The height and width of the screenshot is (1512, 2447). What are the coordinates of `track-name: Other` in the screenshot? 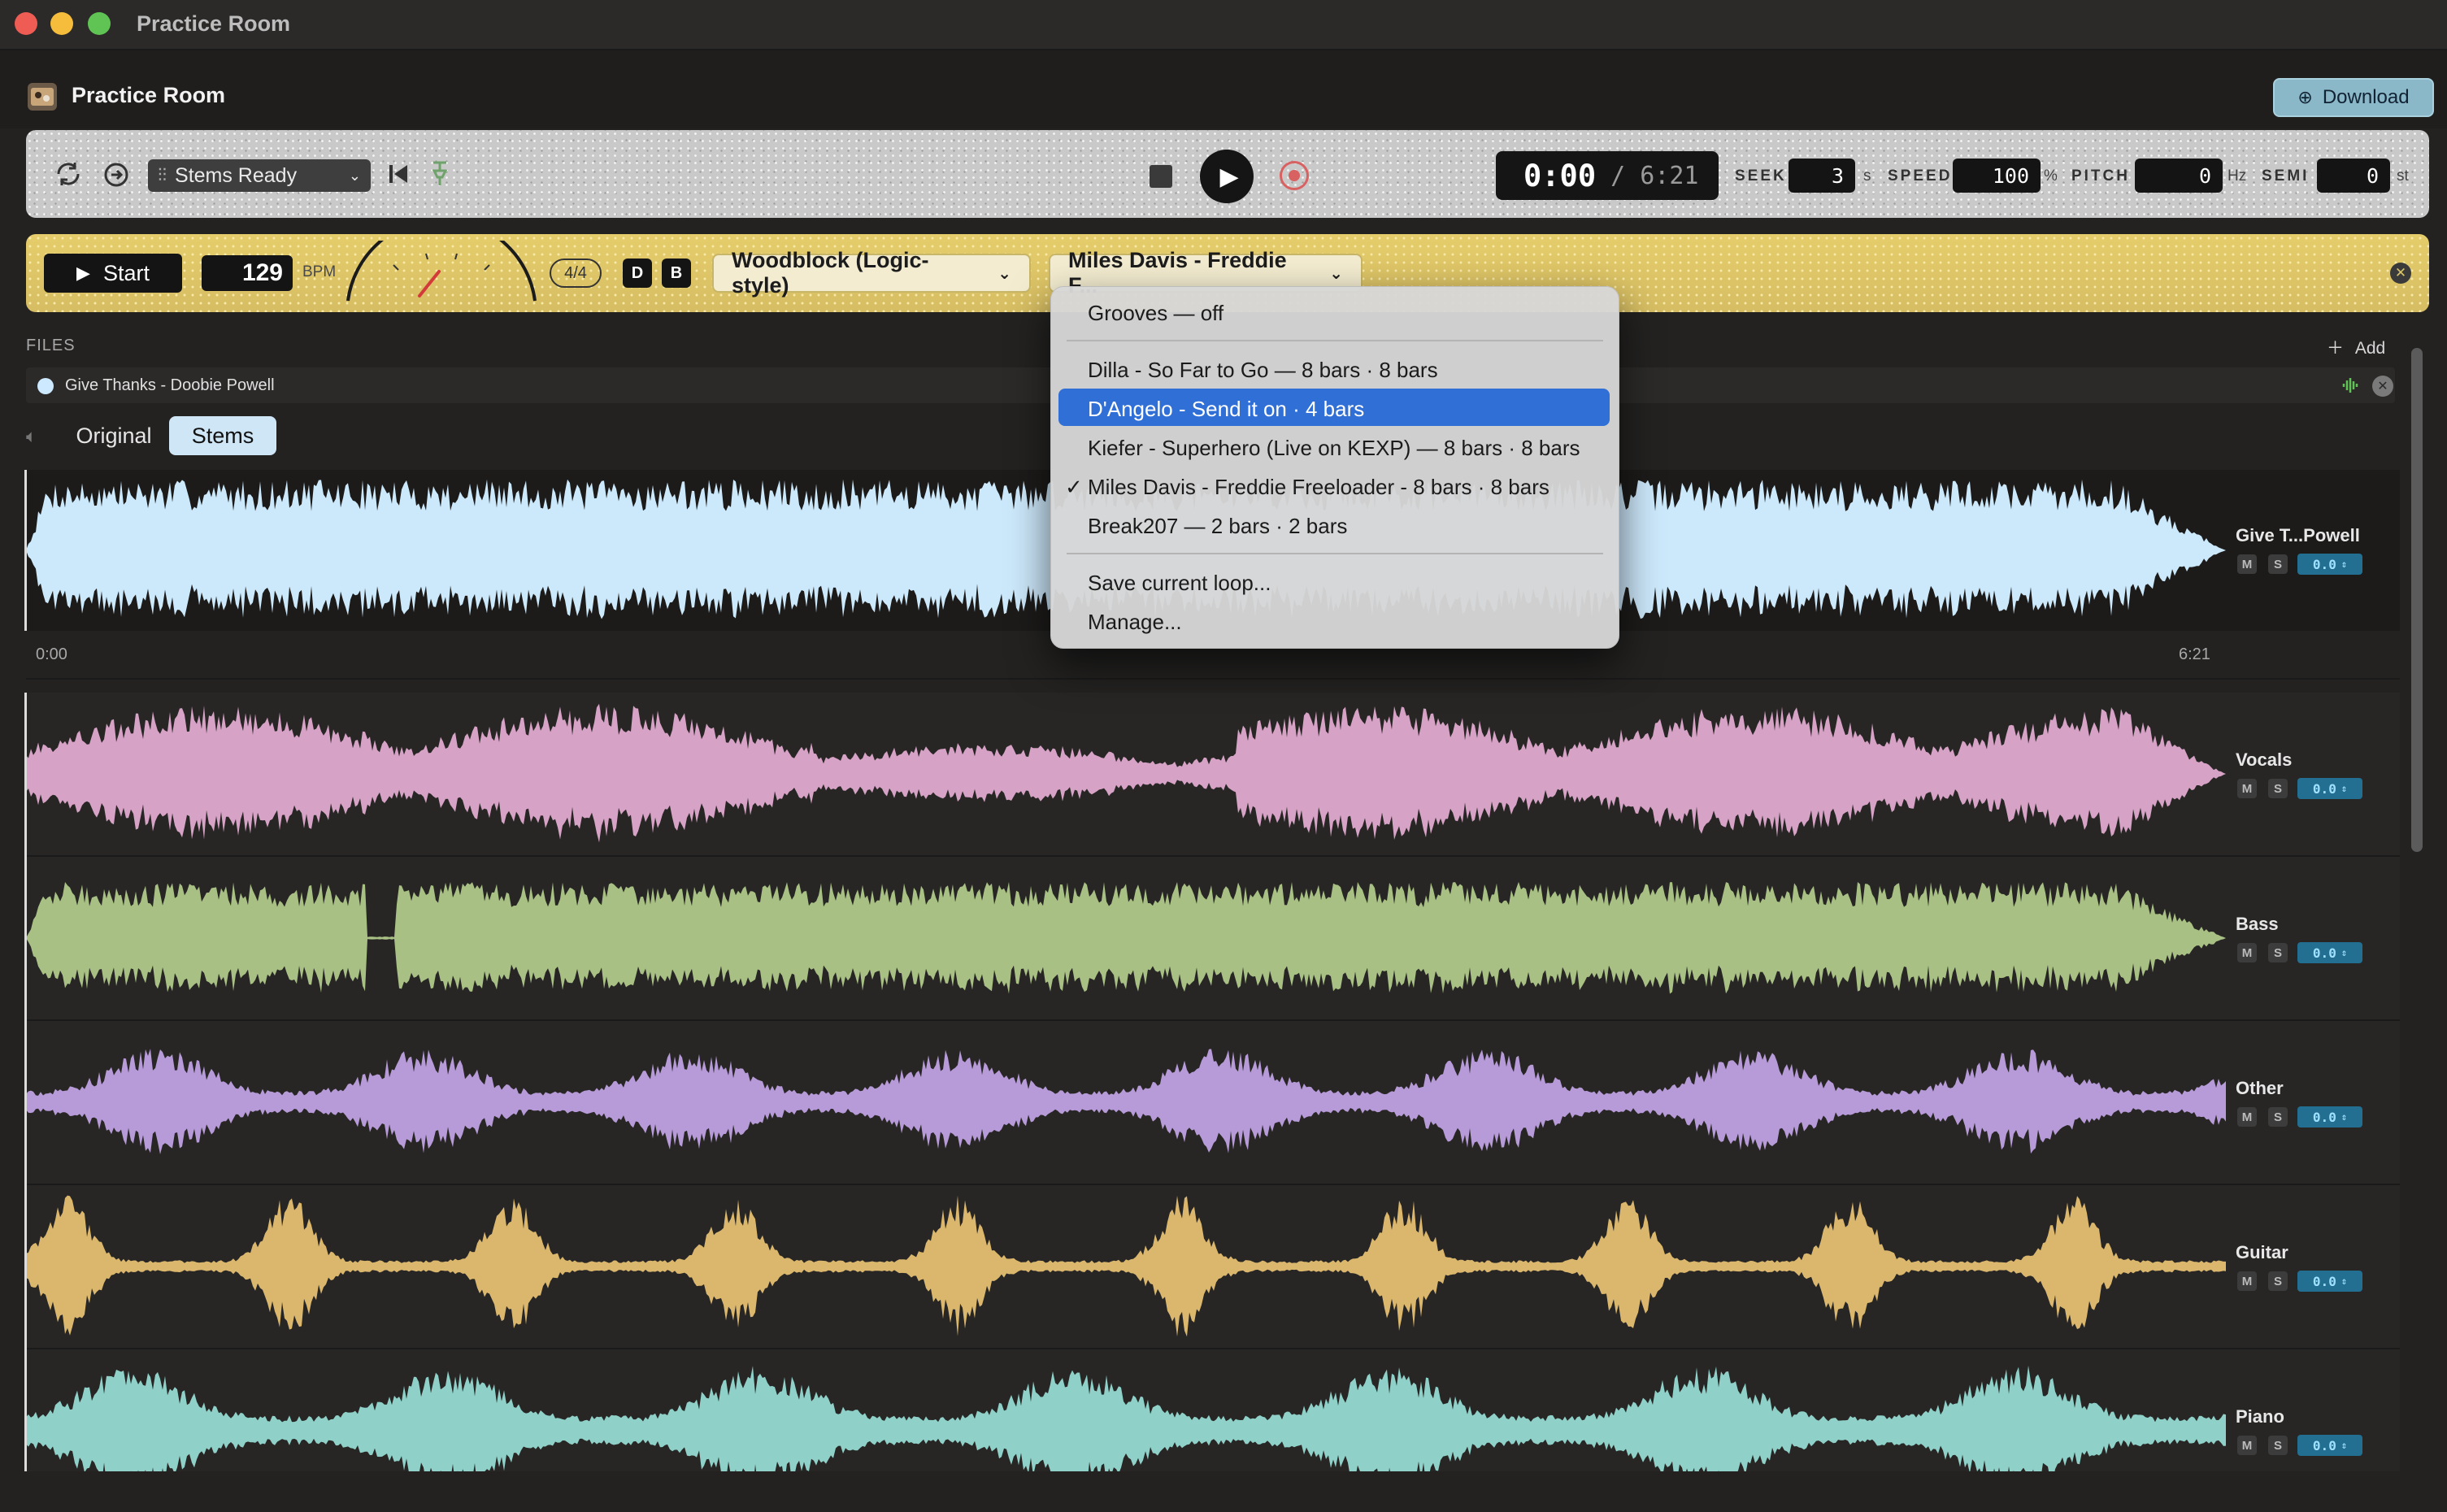 It's located at (2260, 1088).